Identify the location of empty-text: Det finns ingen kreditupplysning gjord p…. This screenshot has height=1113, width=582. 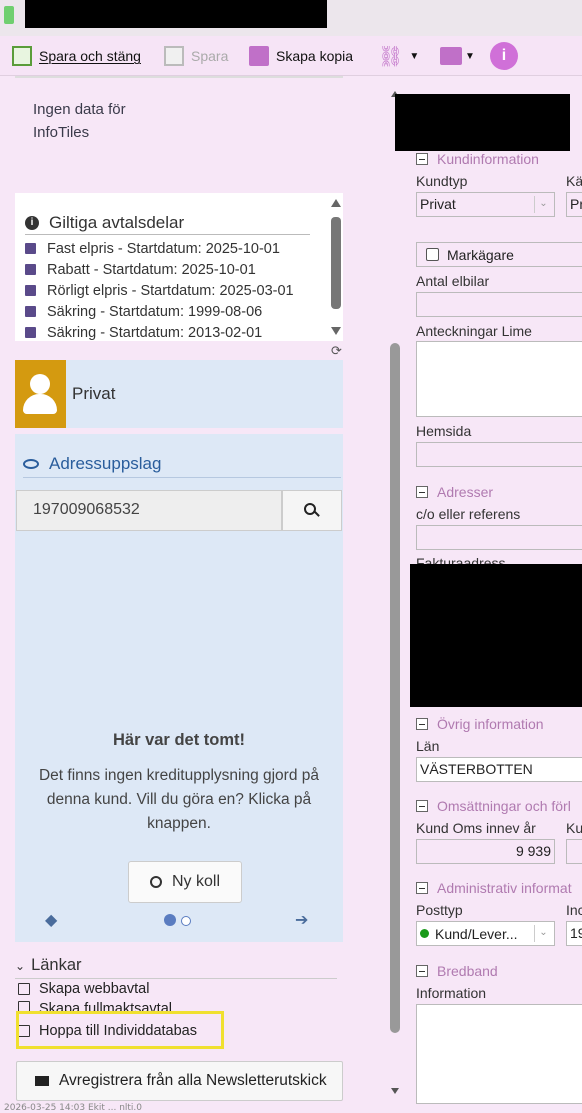
(179, 799).